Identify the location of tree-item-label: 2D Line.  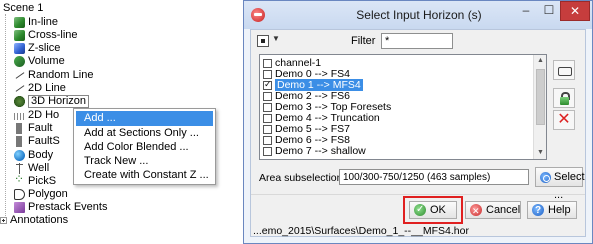
(47, 88).